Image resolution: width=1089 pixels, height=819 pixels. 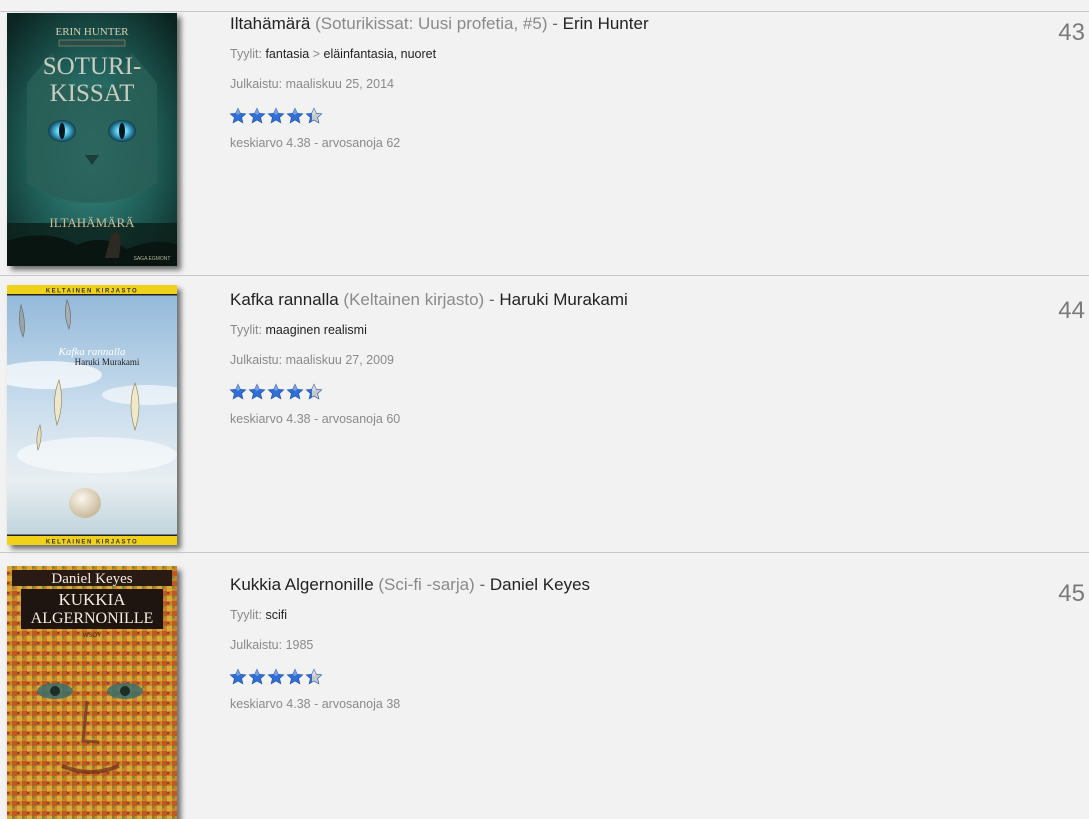 I want to click on cover-publisher-text: SAGA EGMONT, so click(x=152, y=259).